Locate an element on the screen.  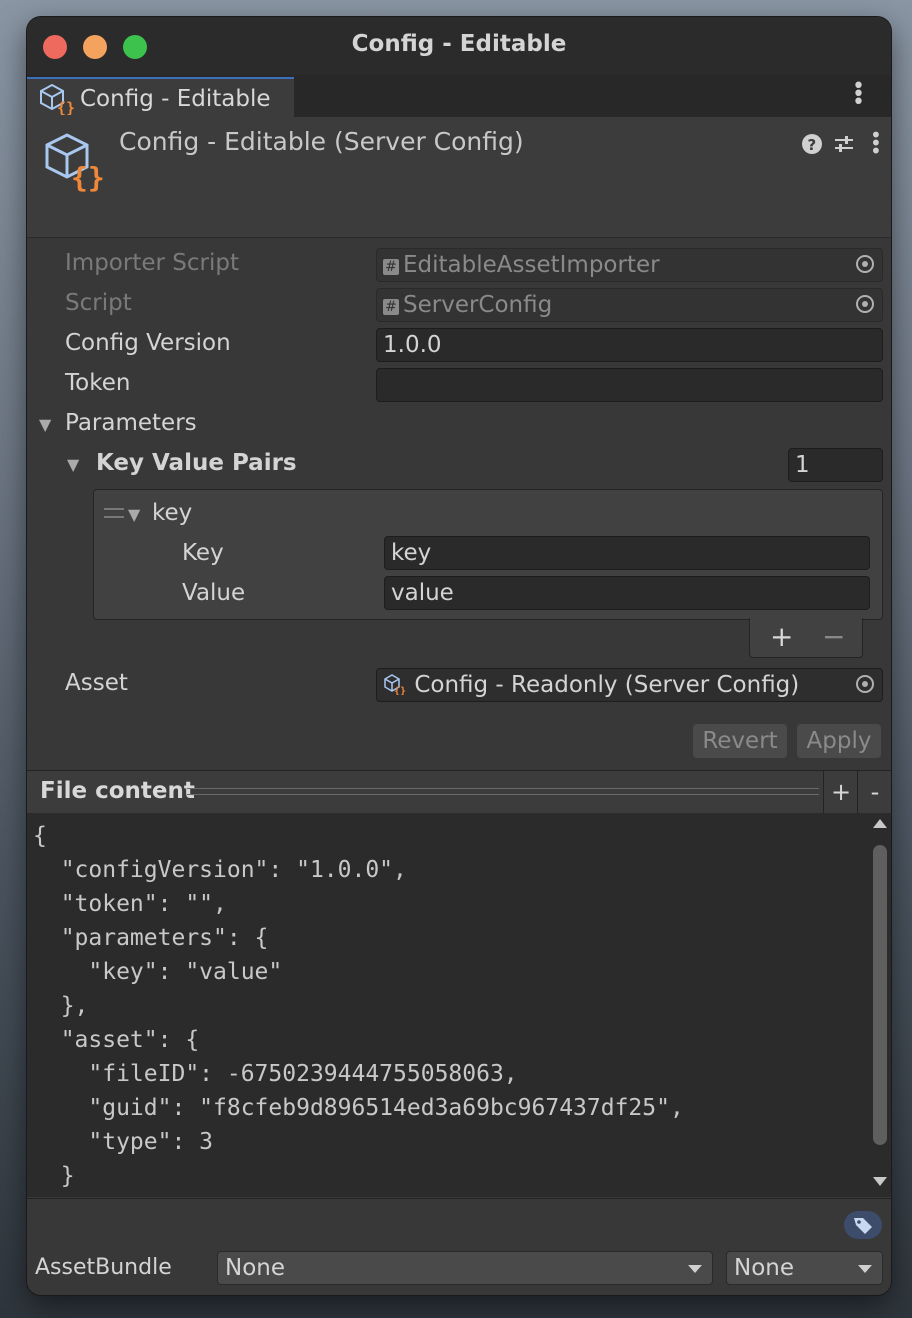
drag-handle-icon is located at coordinates (114, 513).